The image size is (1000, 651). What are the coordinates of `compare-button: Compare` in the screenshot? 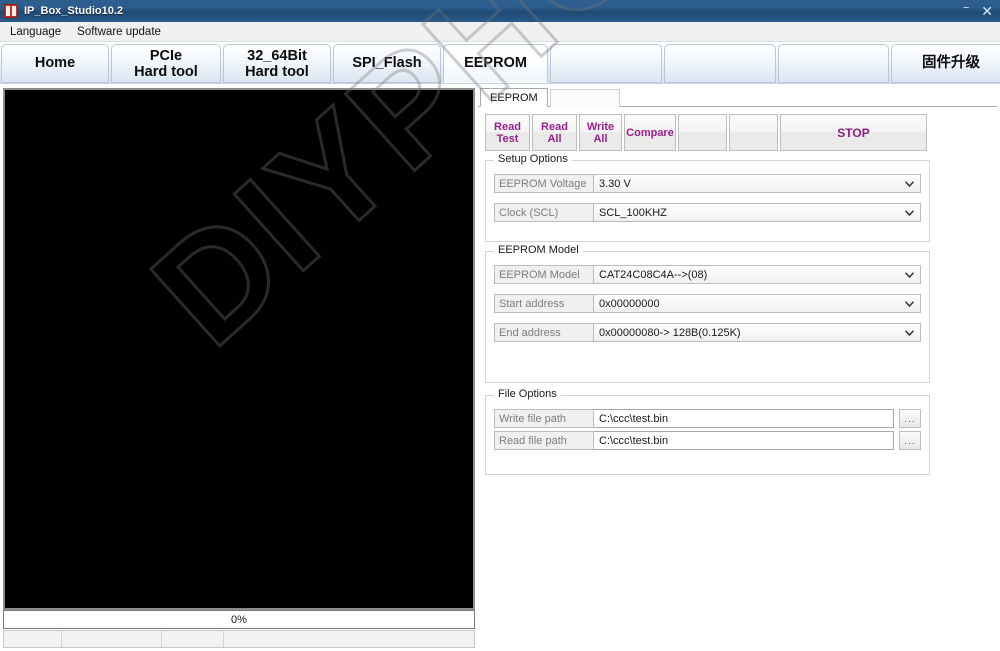 It's located at (650, 132).